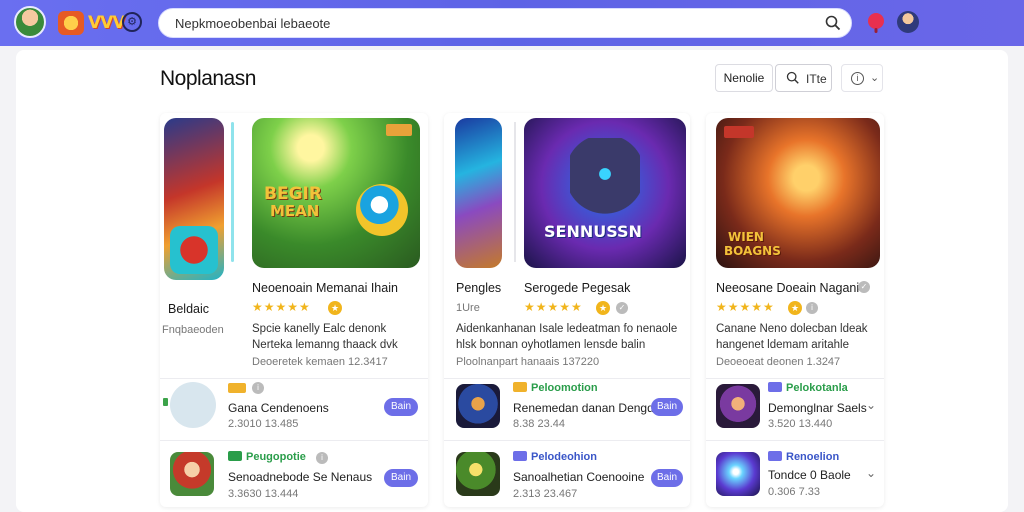  I want to click on list-item-name: Tondce 0 Baole, so click(809, 475).